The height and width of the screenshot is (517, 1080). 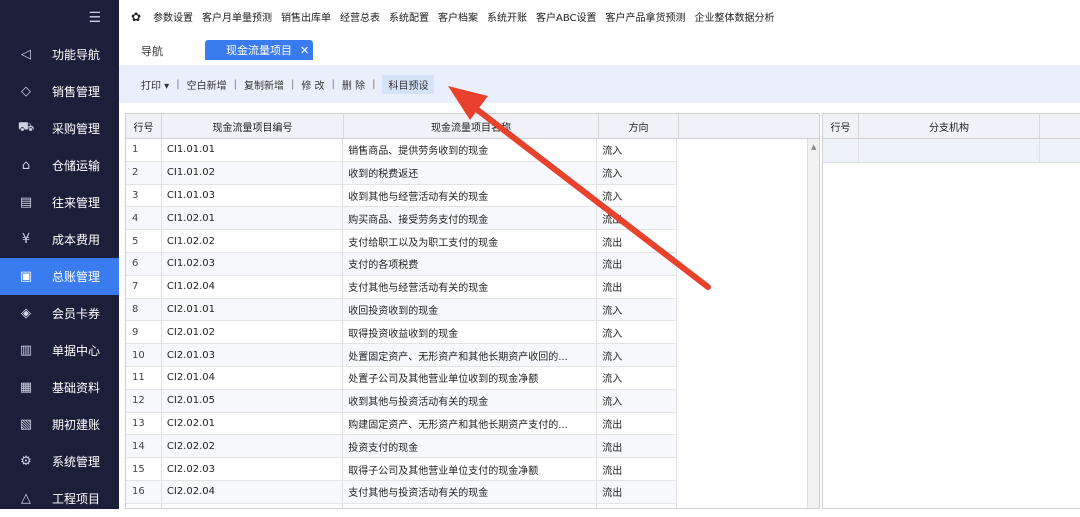 I want to click on table-row: 5 CI1.02.02 支付给职工以及为职工支付的现金 流出, so click(x=401, y=241).